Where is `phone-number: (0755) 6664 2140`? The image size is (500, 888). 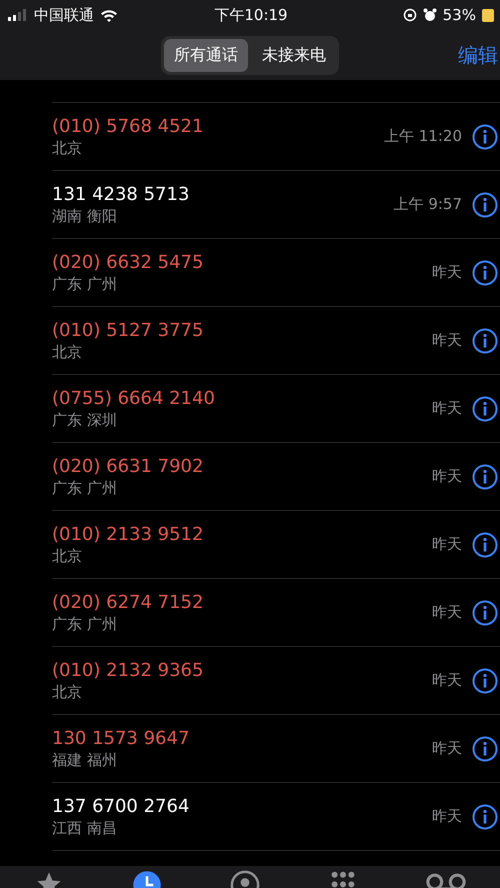 phone-number: (0755) 6664 2140 is located at coordinates (133, 398).